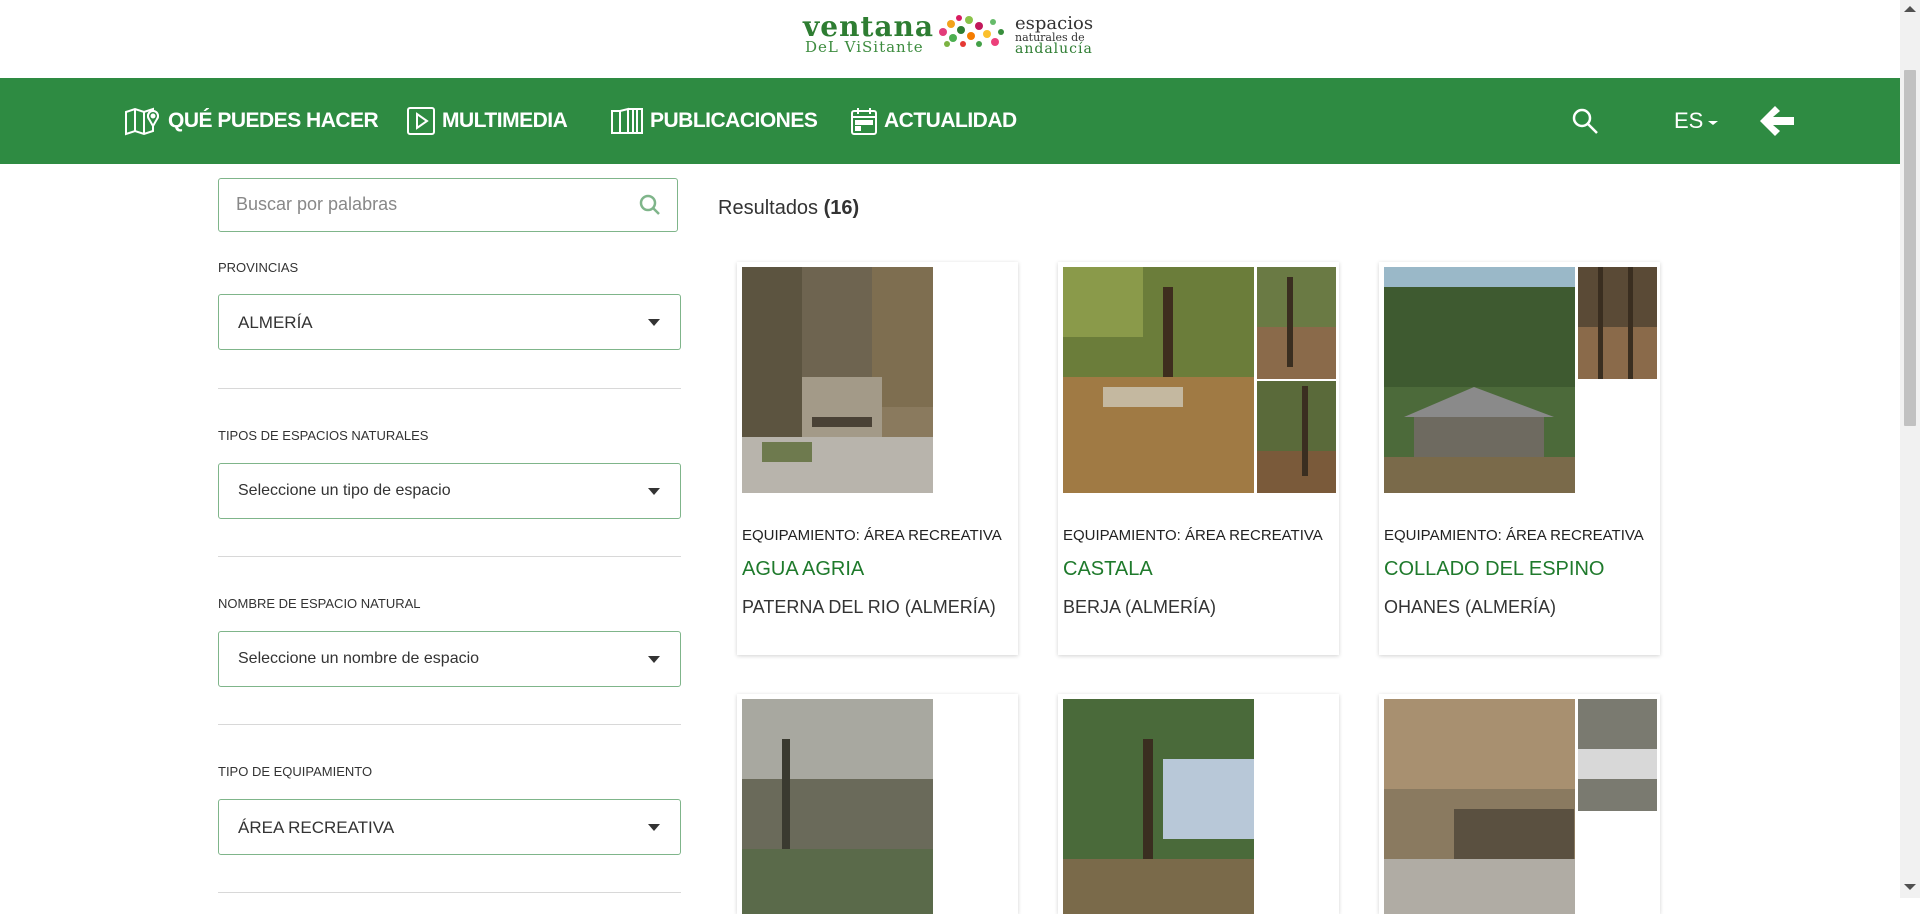 This screenshot has height=914, width=1920. Describe the element at coordinates (142, 121) in the screenshot. I see `map-pin-icon` at that location.